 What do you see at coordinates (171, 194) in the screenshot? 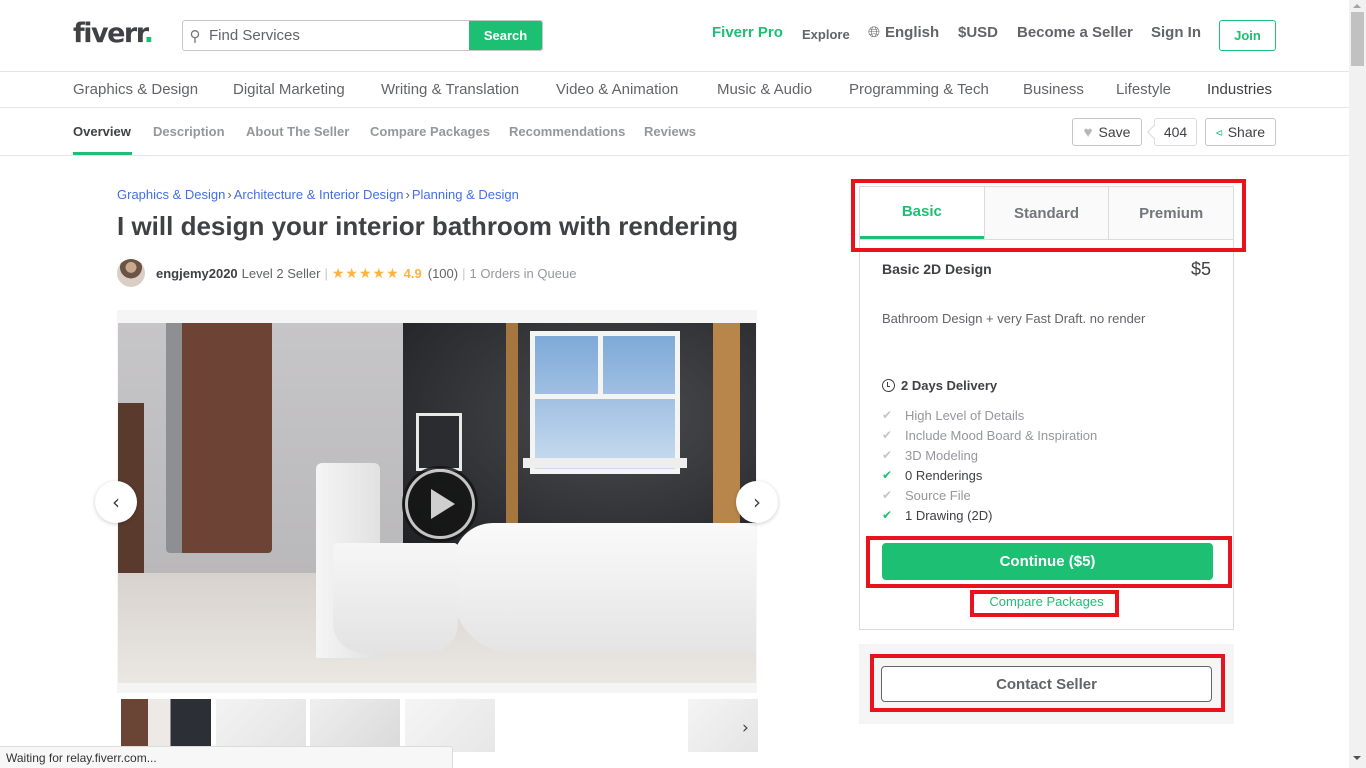
I see `breadcrumb-item: Graphics & Design` at bounding box center [171, 194].